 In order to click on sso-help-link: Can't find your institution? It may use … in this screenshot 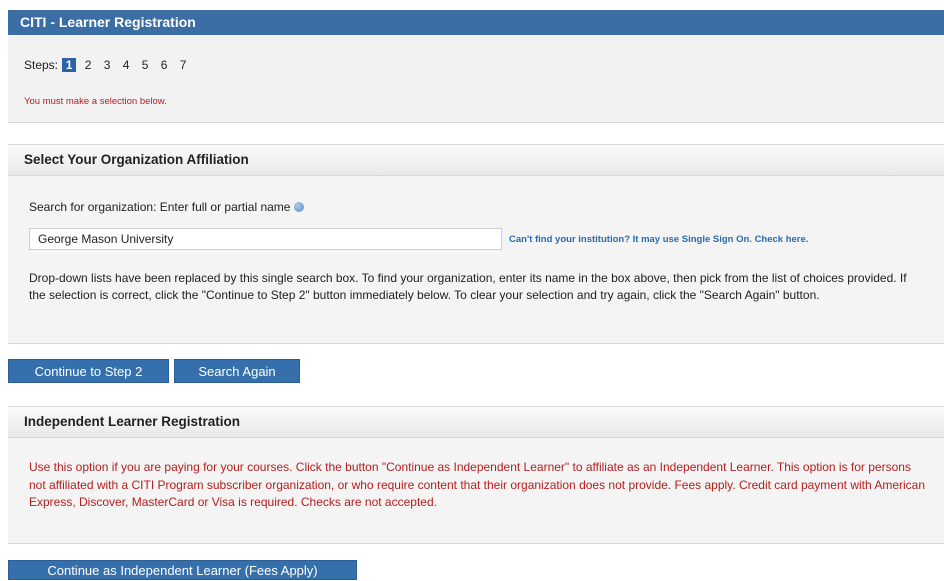, I will do `click(658, 239)`.